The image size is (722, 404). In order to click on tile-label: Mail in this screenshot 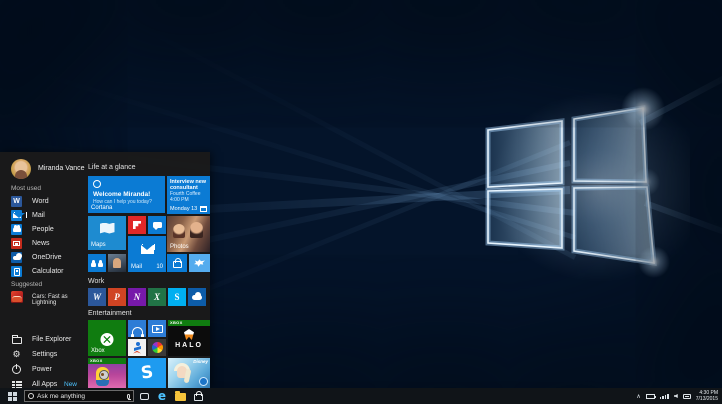, I will do `click(137, 267)`.